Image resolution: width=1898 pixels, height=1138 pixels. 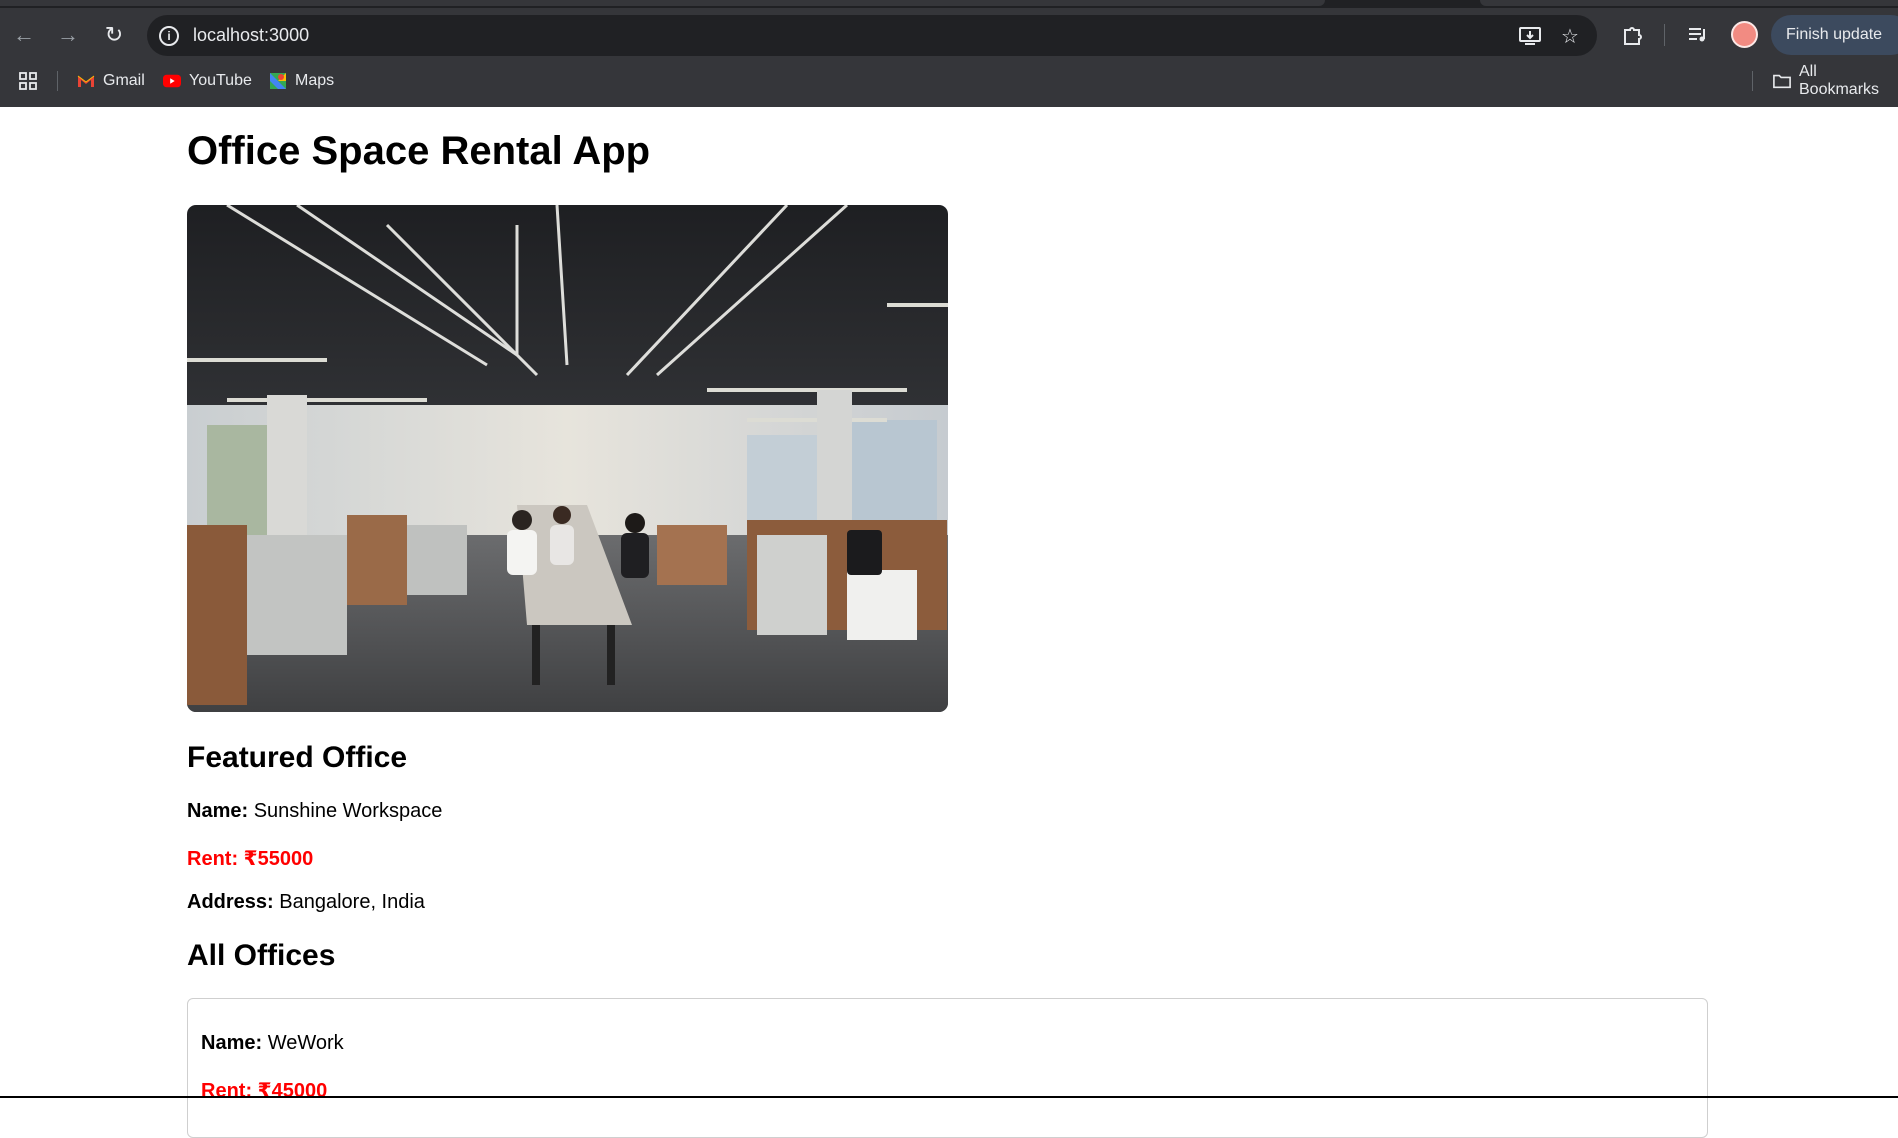 What do you see at coordinates (1664, 35) in the screenshot?
I see `toolbar-divider` at bounding box center [1664, 35].